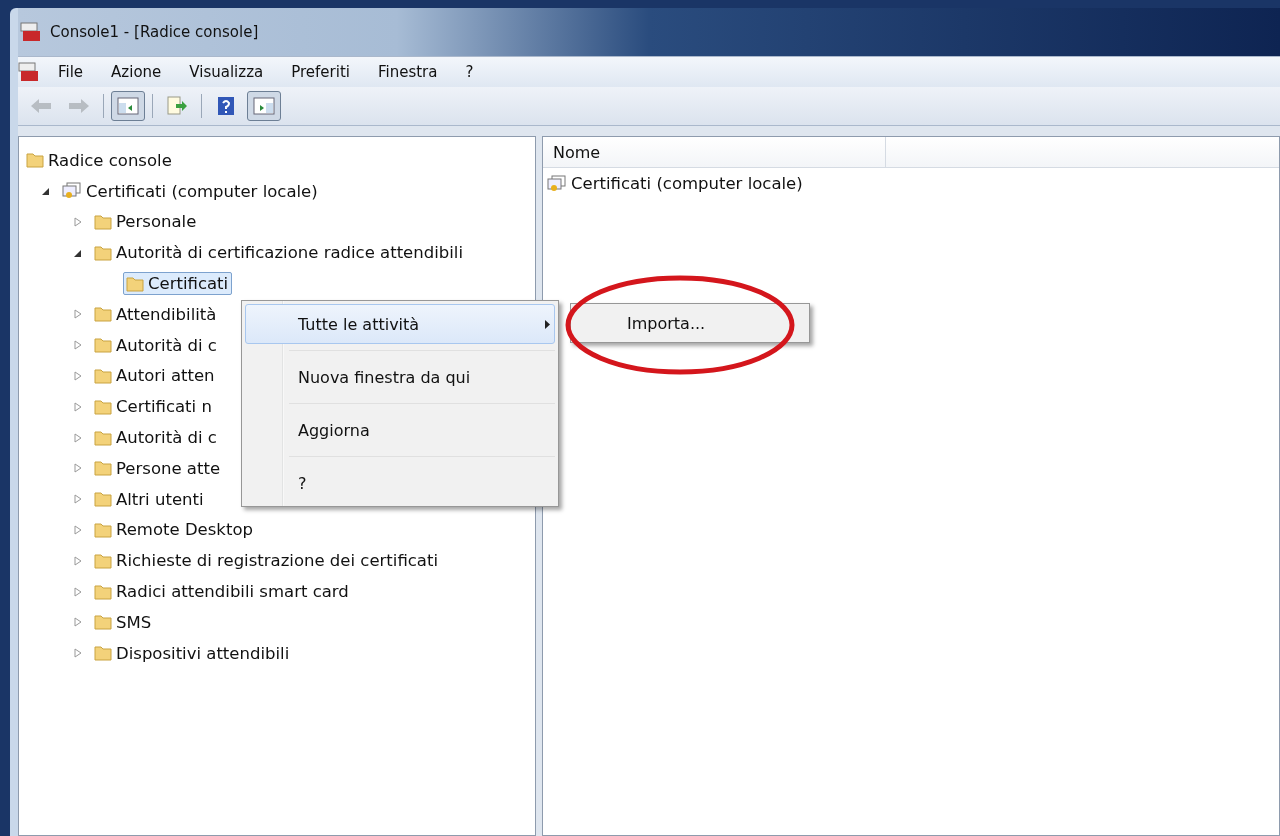 The image size is (1280, 836). What do you see at coordinates (226, 106) in the screenshot?
I see `help-icon` at bounding box center [226, 106].